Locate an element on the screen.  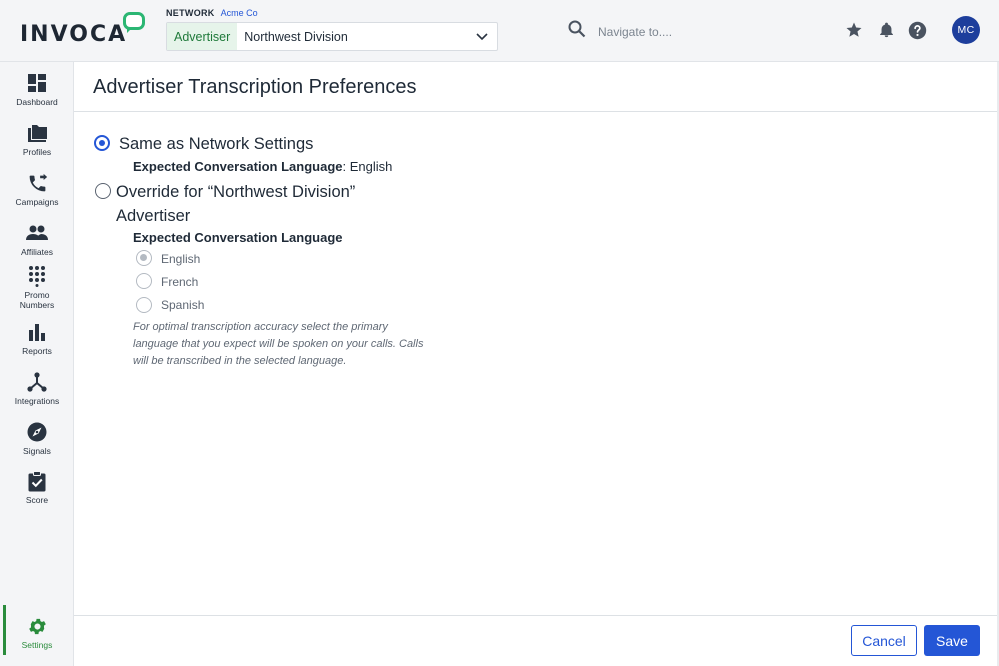
network-label: NETWORK is located at coordinates (190, 13).